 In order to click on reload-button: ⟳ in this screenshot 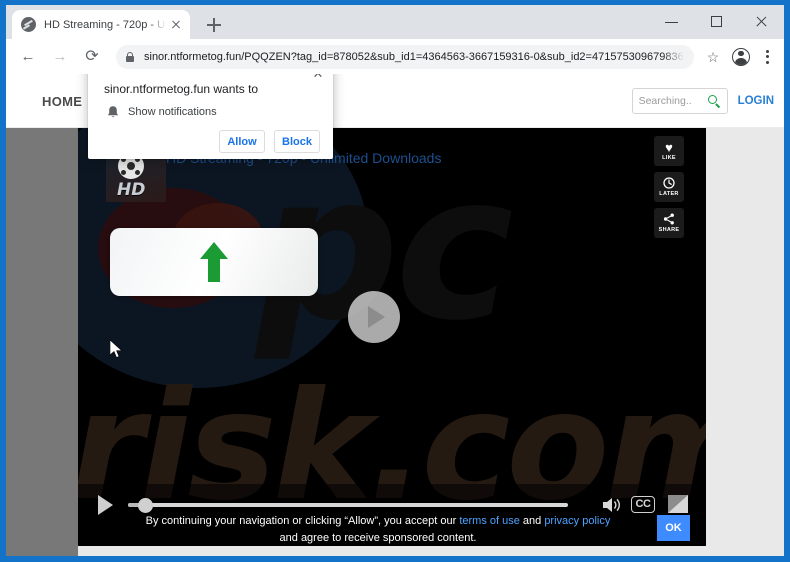, I will do `click(92, 57)`.